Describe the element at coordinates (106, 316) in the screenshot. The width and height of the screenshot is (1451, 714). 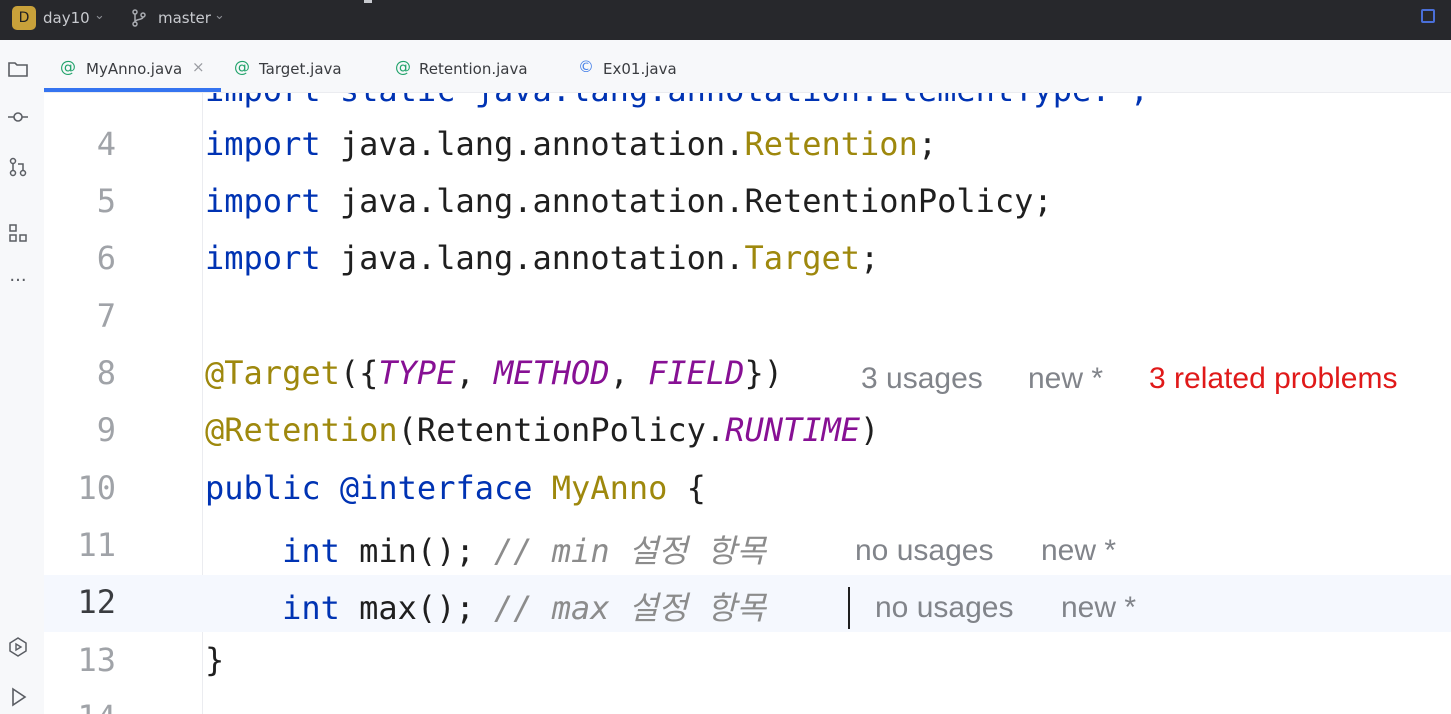
I see `line-number: 7` at that location.